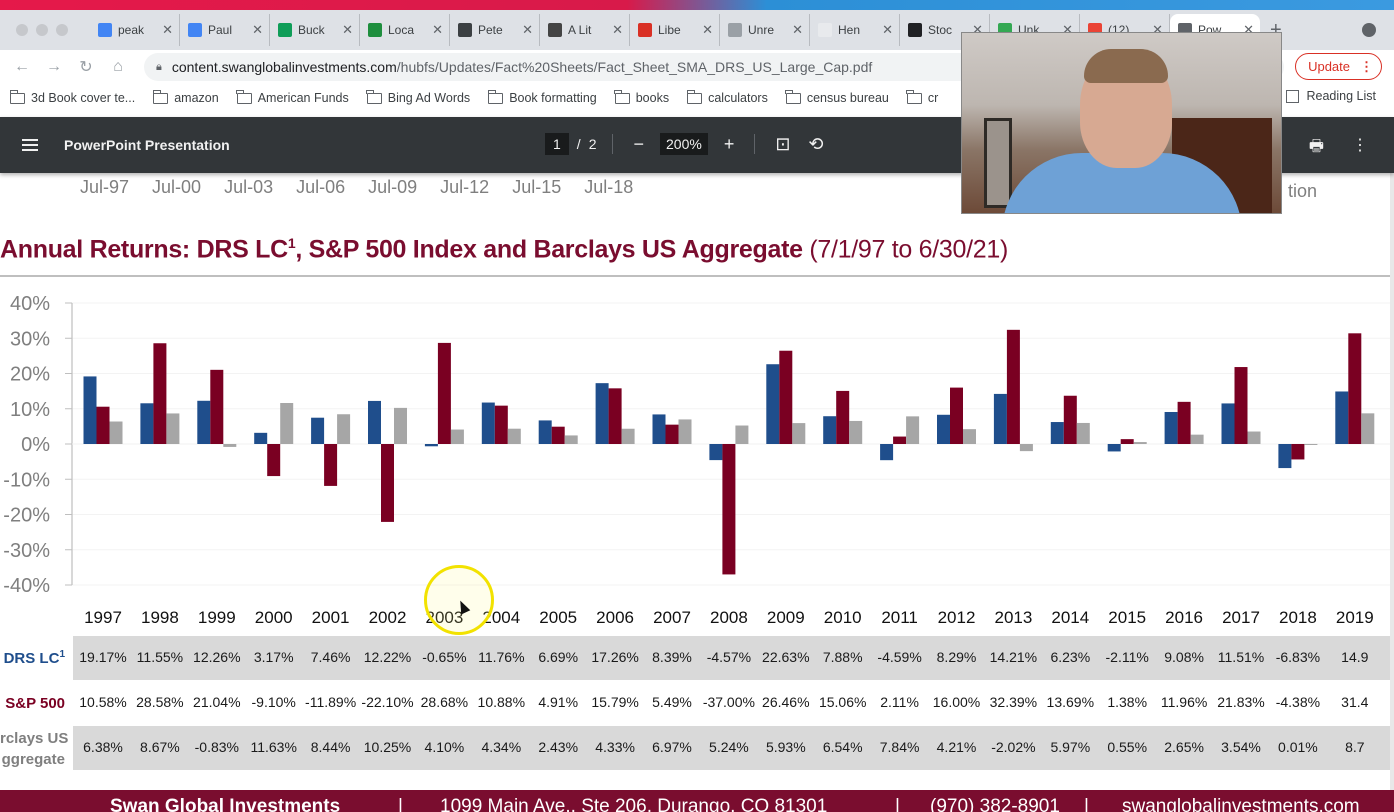  Describe the element at coordinates (765, 30) in the screenshot. I see `browser-tab: Unre ✕` at that location.